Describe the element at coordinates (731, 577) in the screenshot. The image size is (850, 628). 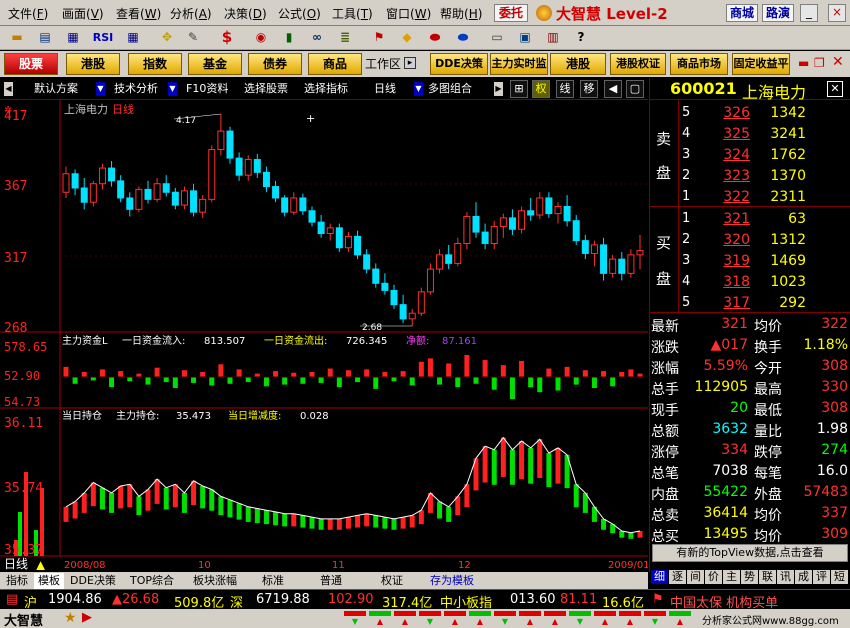
I see `quote-tab: 主` at that location.